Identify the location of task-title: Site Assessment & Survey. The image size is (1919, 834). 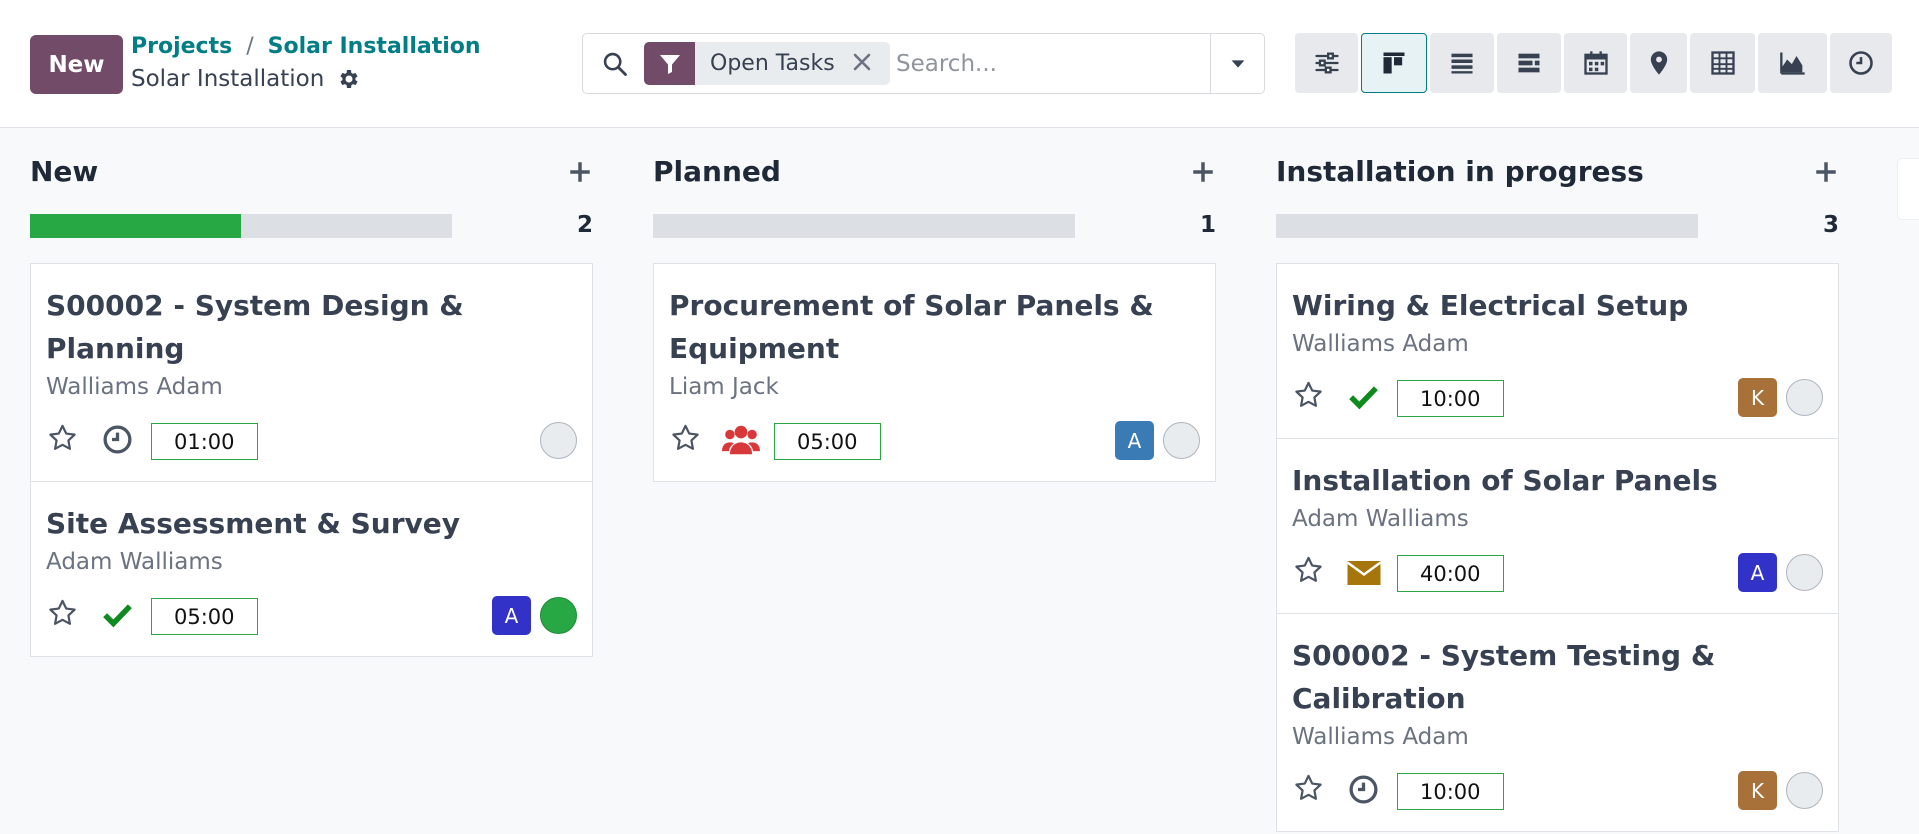
(253, 523).